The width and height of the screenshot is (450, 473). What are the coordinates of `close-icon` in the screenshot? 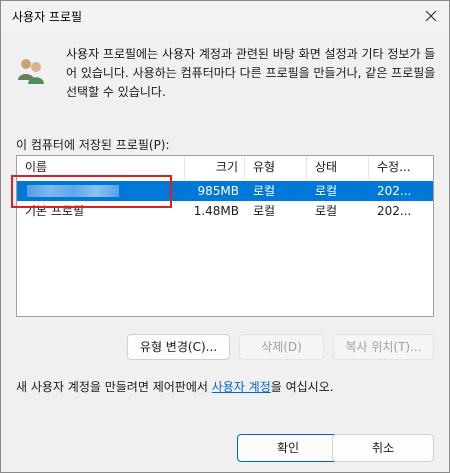 It's located at (431, 16).